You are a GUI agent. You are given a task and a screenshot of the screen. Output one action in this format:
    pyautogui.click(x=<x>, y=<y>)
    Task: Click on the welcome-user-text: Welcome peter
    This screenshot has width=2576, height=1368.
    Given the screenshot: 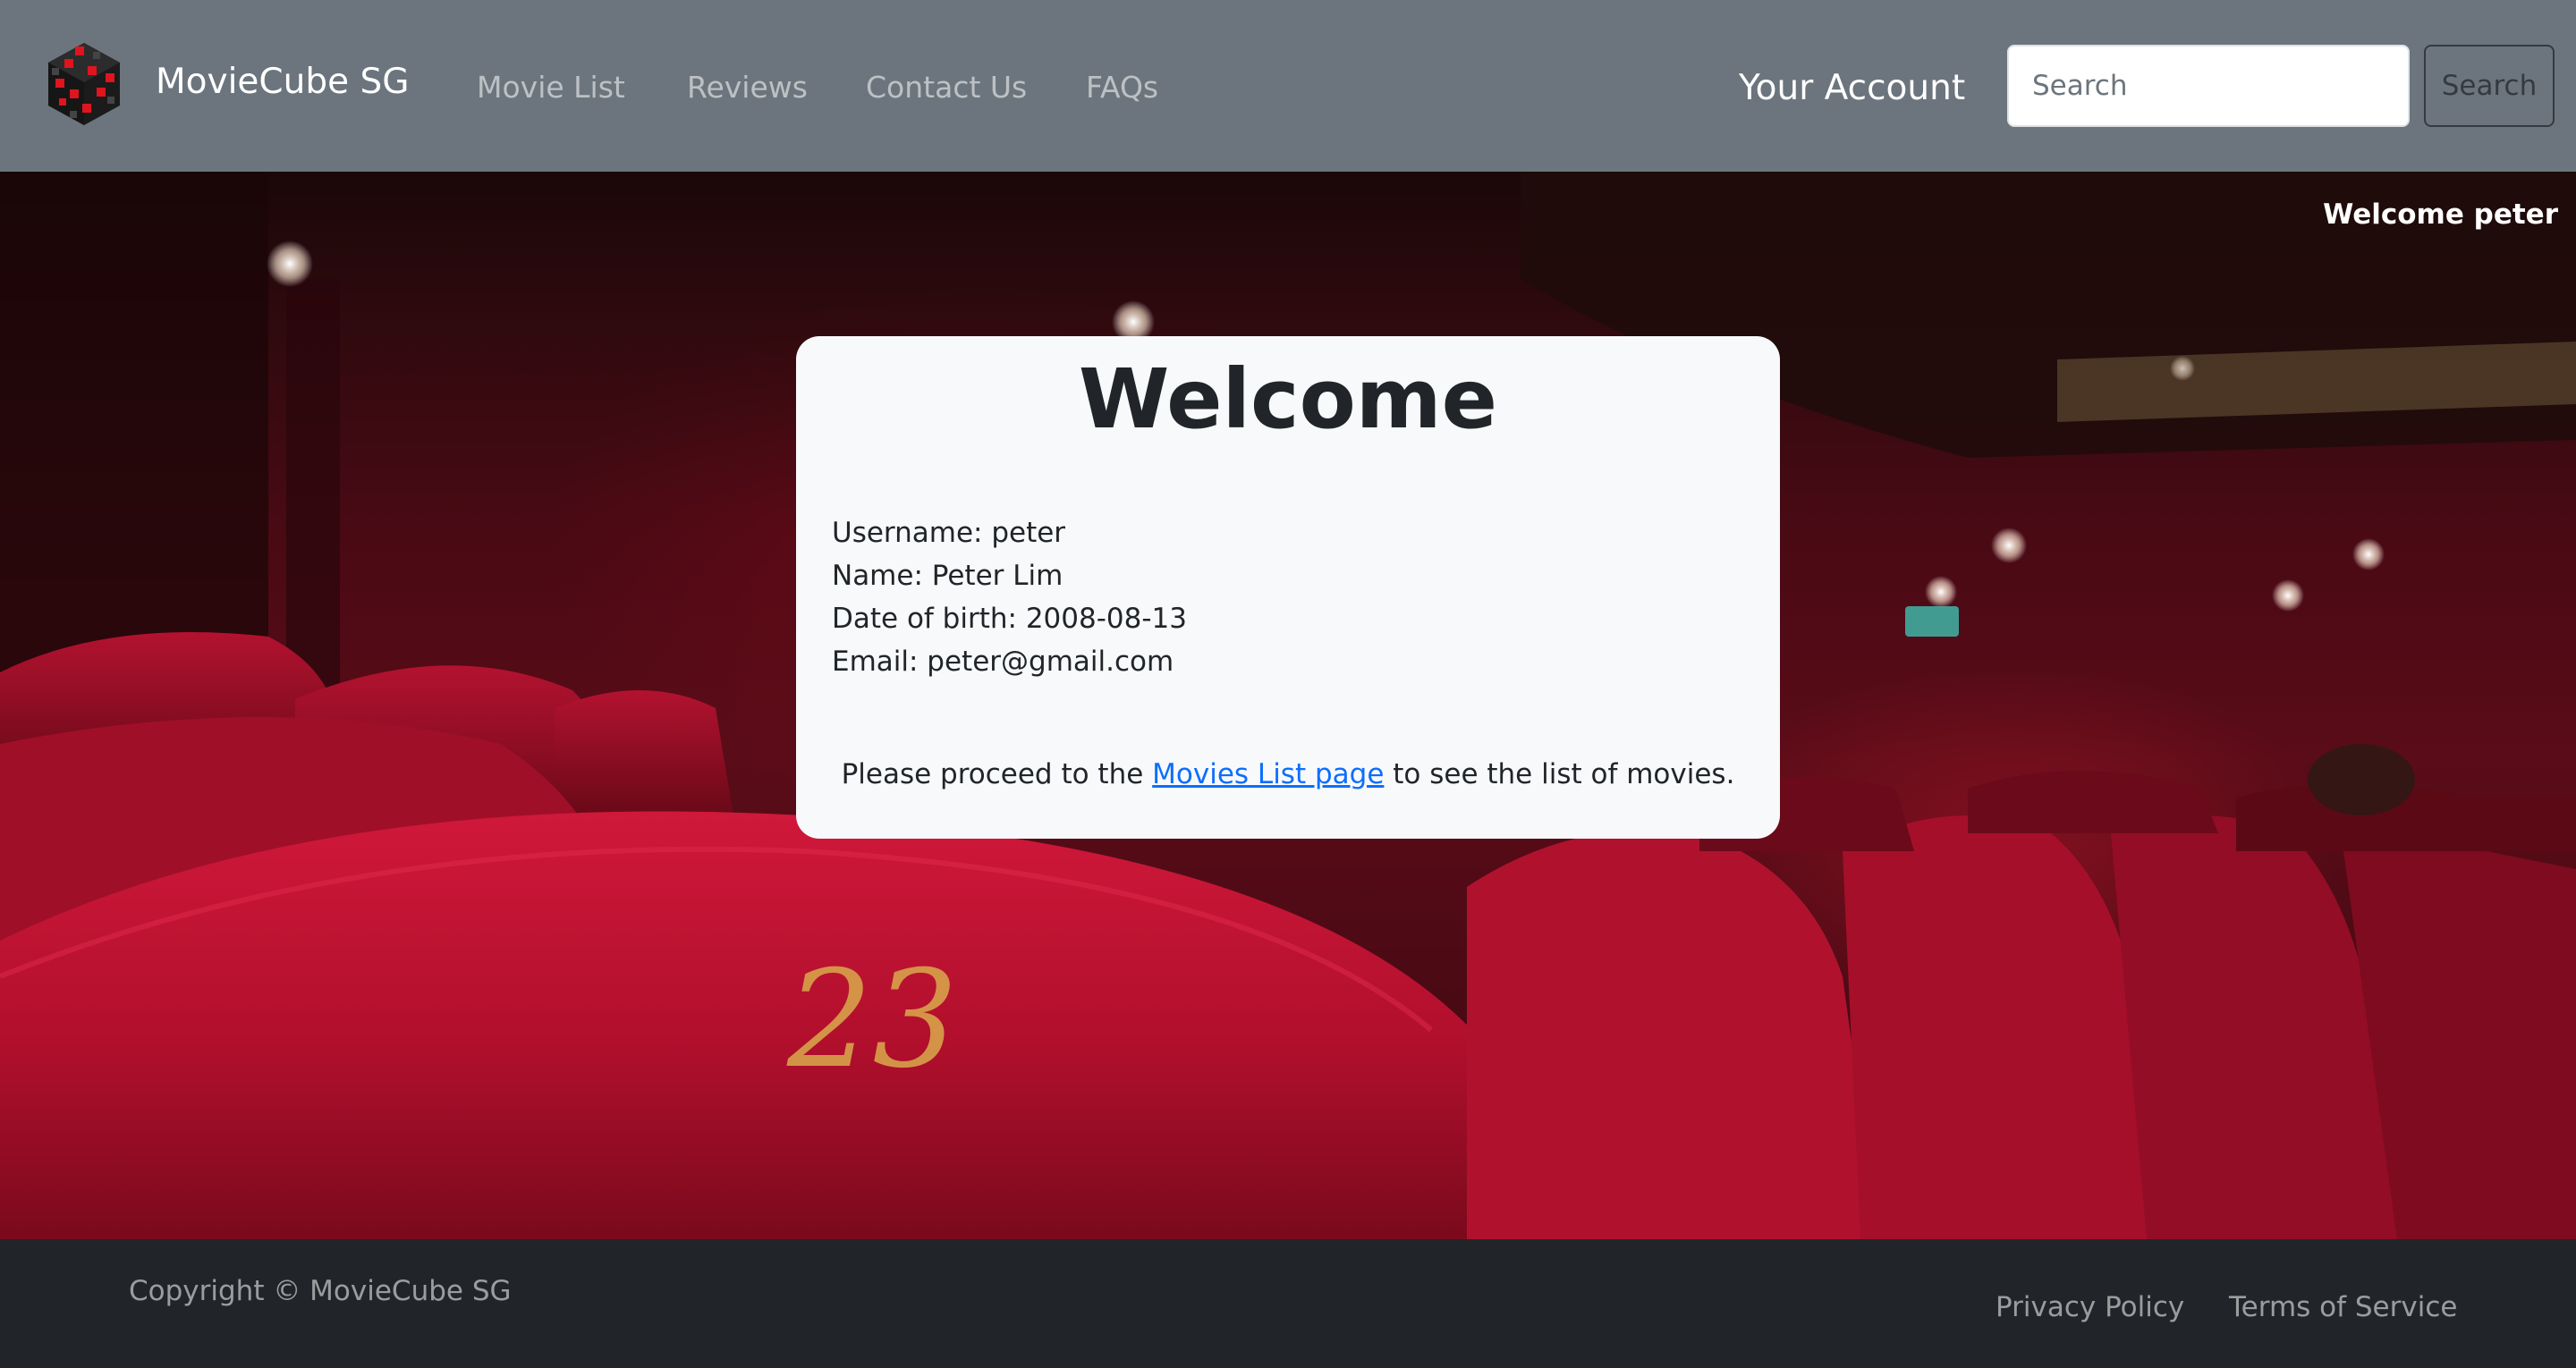 What is the action you would take?
    pyautogui.click(x=2440, y=215)
    